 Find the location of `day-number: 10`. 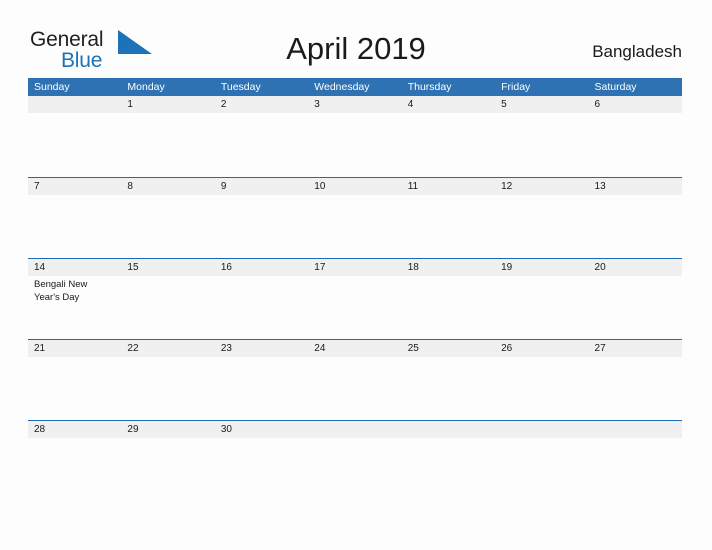

day-number: 10 is located at coordinates (354, 186).